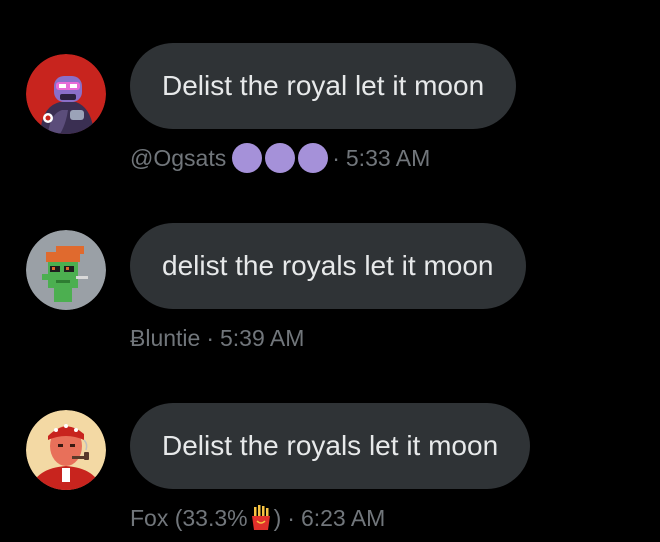  What do you see at coordinates (343, 518) in the screenshot?
I see `message-time: 6:23 AM` at bounding box center [343, 518].